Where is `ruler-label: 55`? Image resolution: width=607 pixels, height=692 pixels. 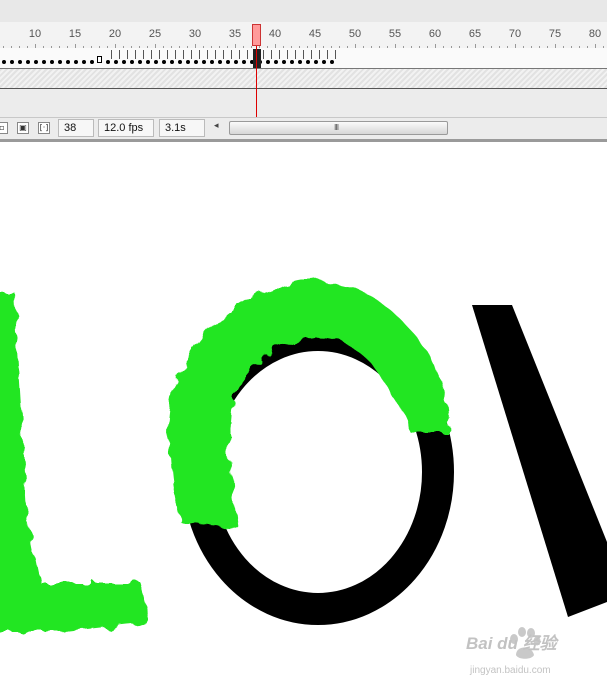
ruler-label: 55 is located at coordinates (395, 34).